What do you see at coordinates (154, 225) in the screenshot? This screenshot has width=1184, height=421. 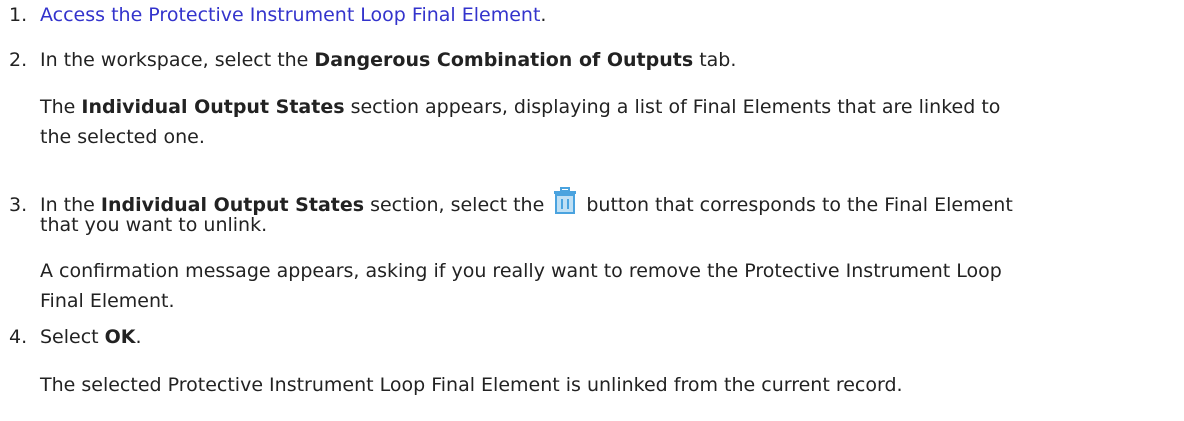 I see `step-3-line2: that you want to unlink.` at bounding box center [154, 225].